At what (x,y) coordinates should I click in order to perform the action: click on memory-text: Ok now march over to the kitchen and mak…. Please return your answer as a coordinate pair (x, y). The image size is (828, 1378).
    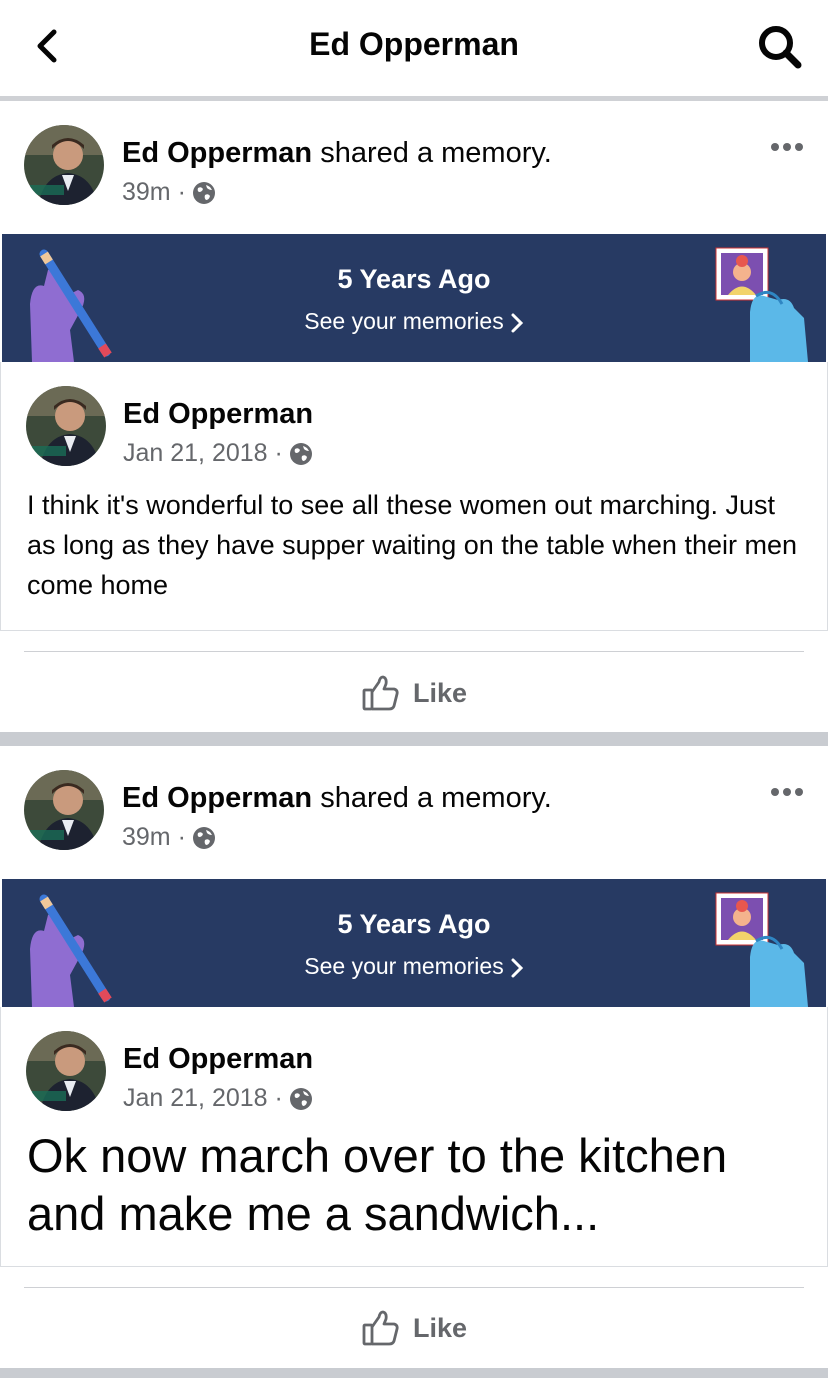
    Looking at the image, I should click on (377, 1184).